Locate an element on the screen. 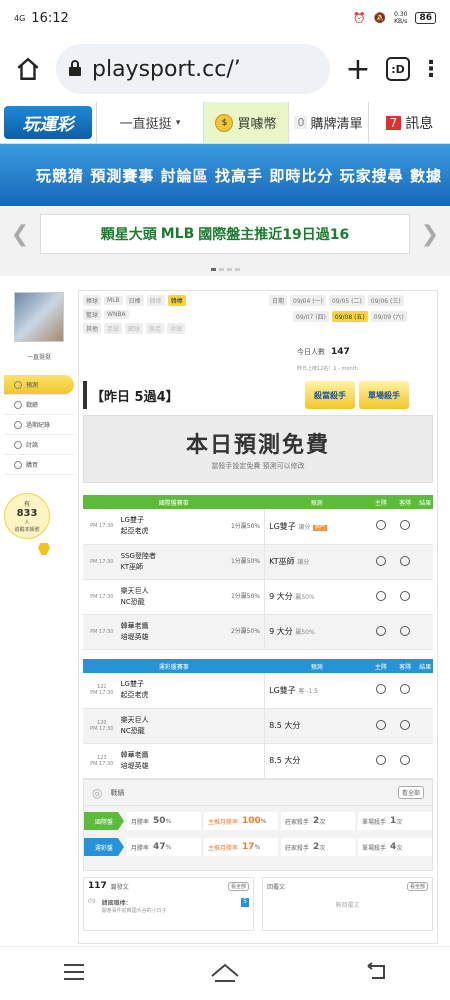 Image resolution: width=450 pixels, height=1000 pixels. prediction: LG雙子 客 -1.5 is located at coordinates (316, 691).